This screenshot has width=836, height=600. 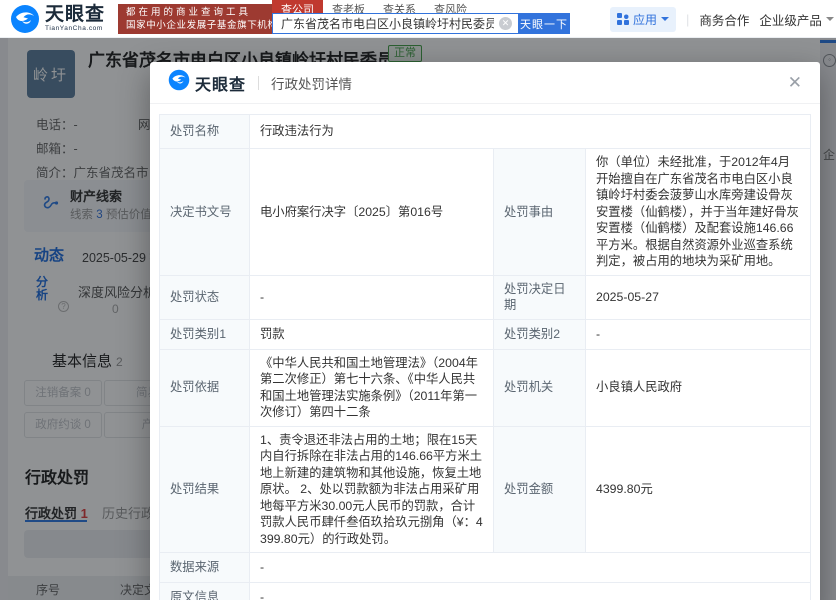 What do you see at coordinates (698, 489) in the screenshot?
I see `field-value: 4399.80元` at bounding box center [698, 489].